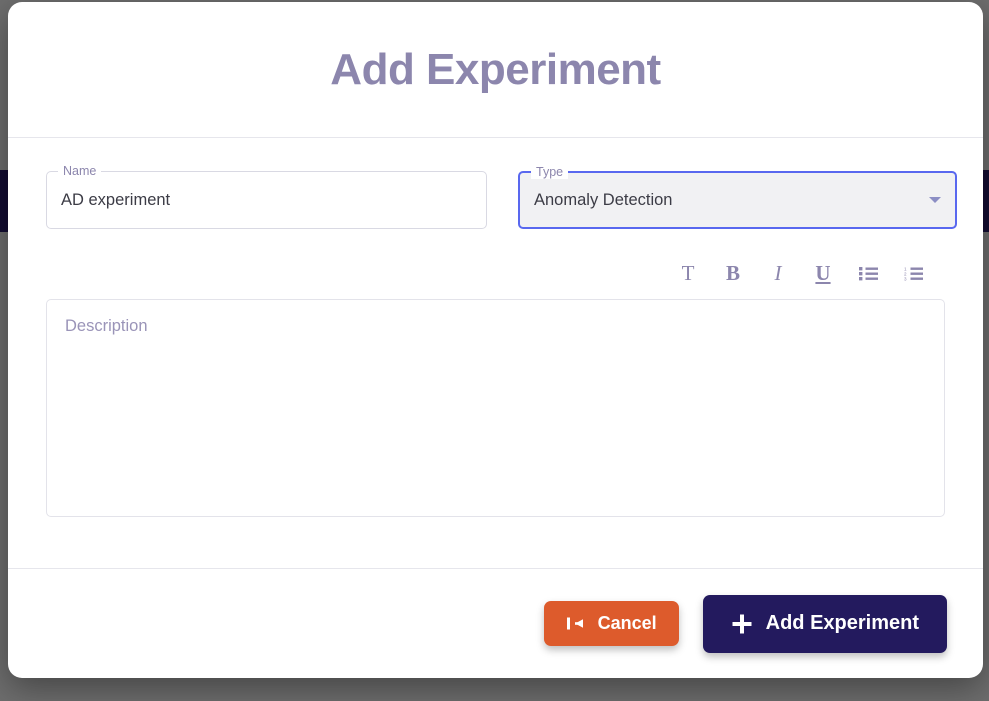 The width and height of the screenshot is (989, 701). Describe the element at coordinates (603, 199) in the screenshot. I see `type-select-value: Anomaly Detection` at that location.